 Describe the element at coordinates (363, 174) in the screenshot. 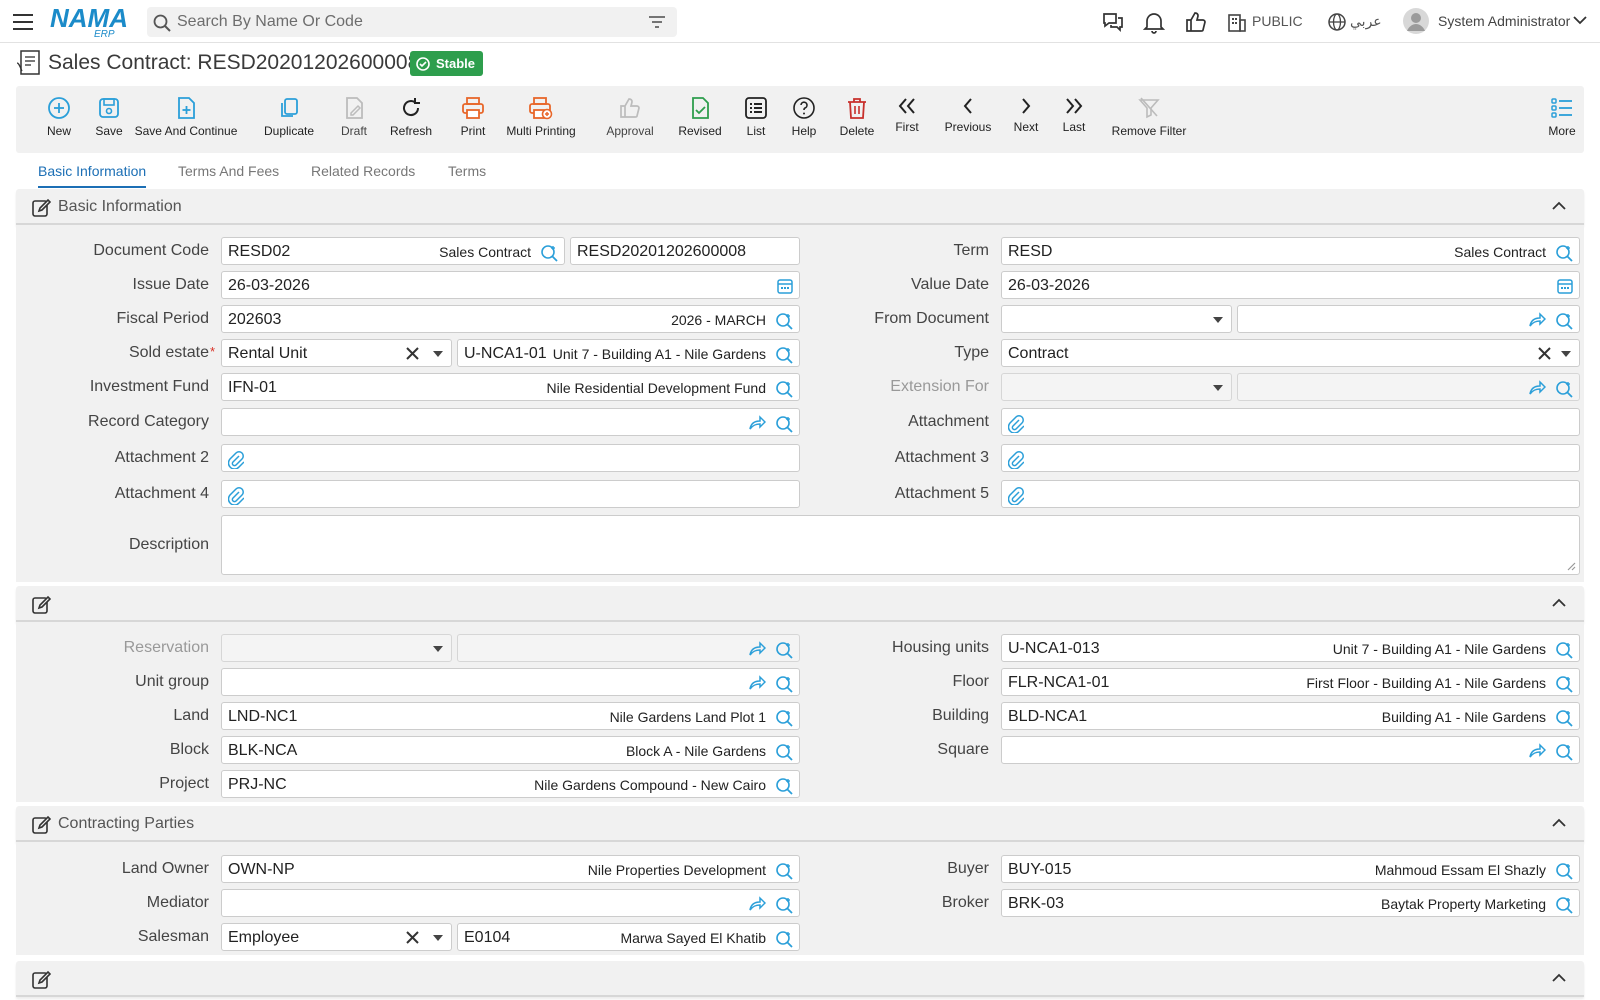

I see `tab-related-records: Related Records` at that location.